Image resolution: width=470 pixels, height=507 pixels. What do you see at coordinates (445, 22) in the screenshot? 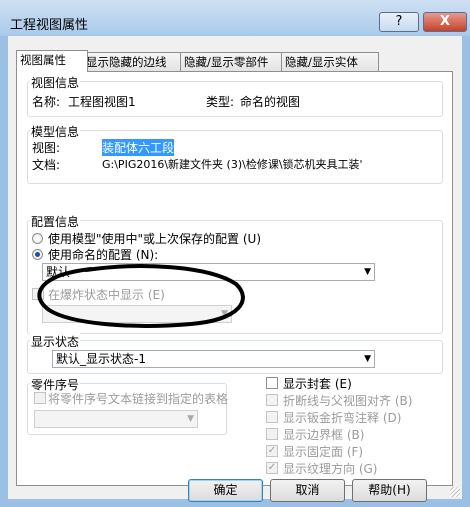
I see `close-icon: X` at bounding box center [445, 22].